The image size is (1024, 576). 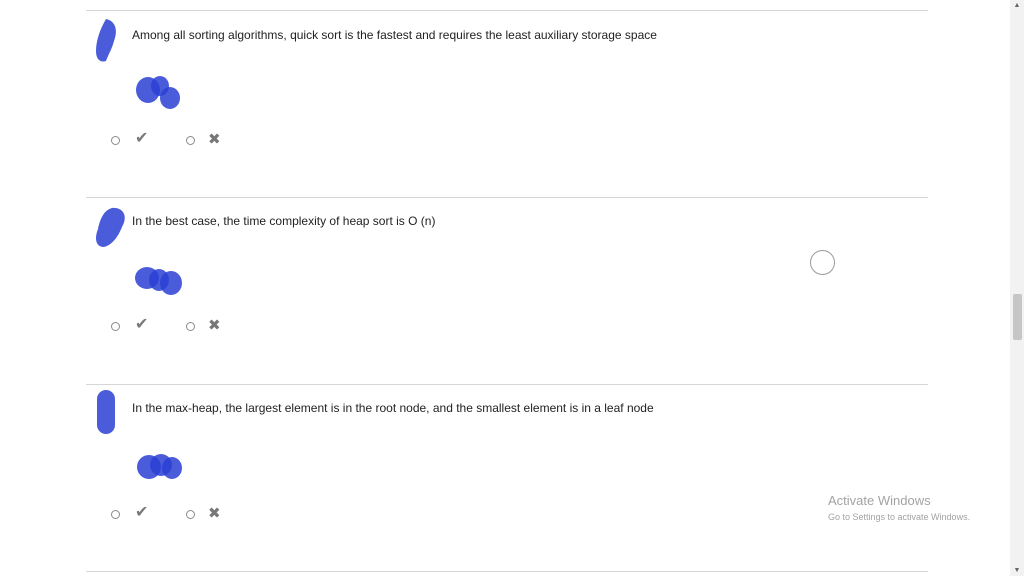 What do you see at coordinates (822, 262) in the screenshot?
I see `floating-circle-button` at bounding box center [822, 262].